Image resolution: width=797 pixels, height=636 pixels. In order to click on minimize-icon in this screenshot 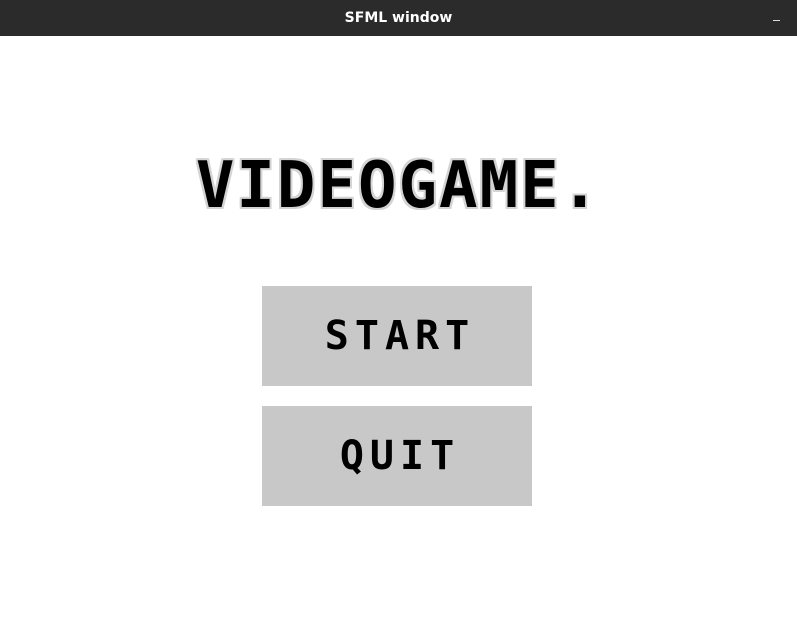, I will do `click(776, 20)`.